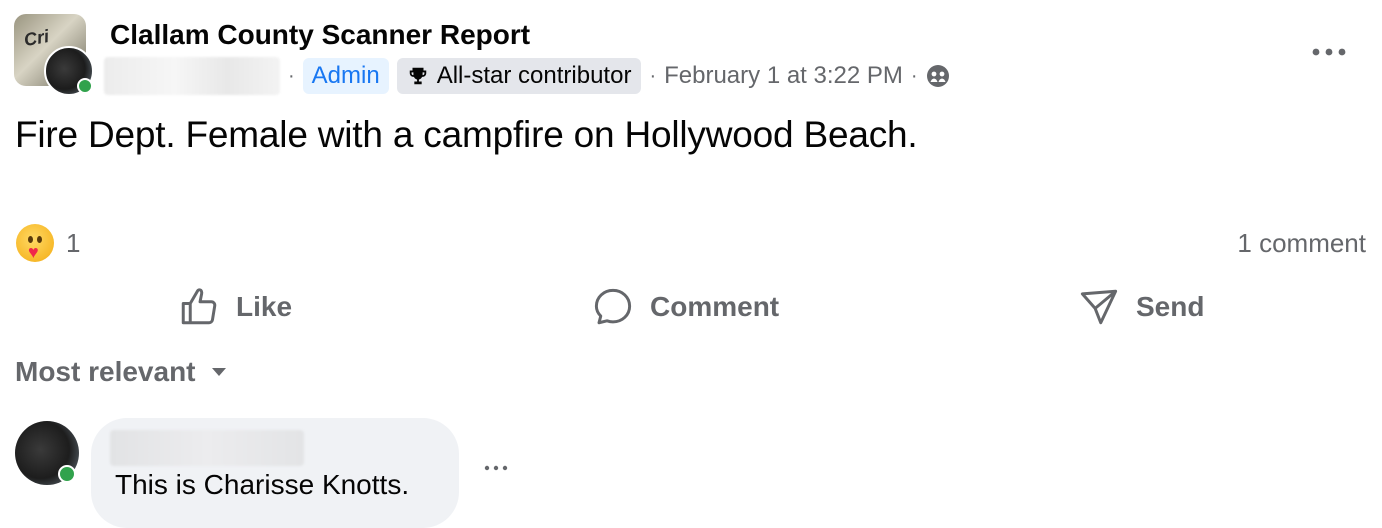 The height and width of the screenshot is (528, 1382). Describe the element at coordinates (85, 86) in the screenshot. I see `author-online-indicator` at that location.